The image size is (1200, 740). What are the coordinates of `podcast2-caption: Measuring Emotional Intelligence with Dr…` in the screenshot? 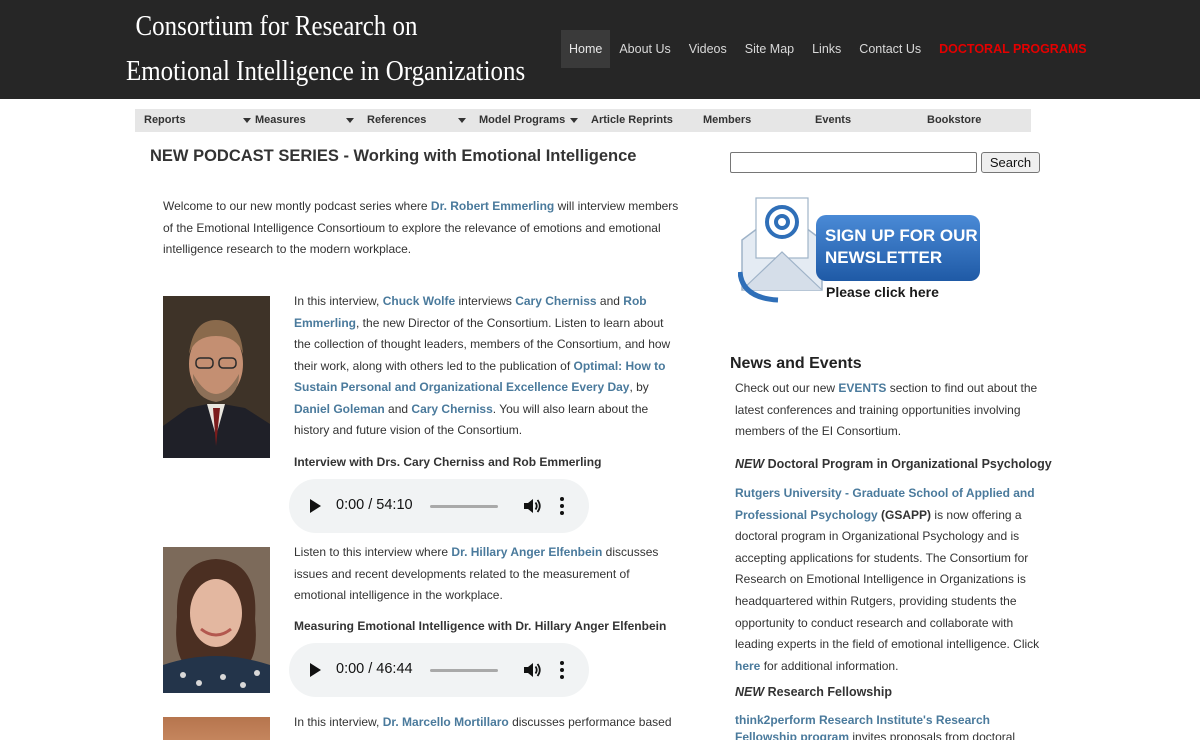 It's located at (480, 626).